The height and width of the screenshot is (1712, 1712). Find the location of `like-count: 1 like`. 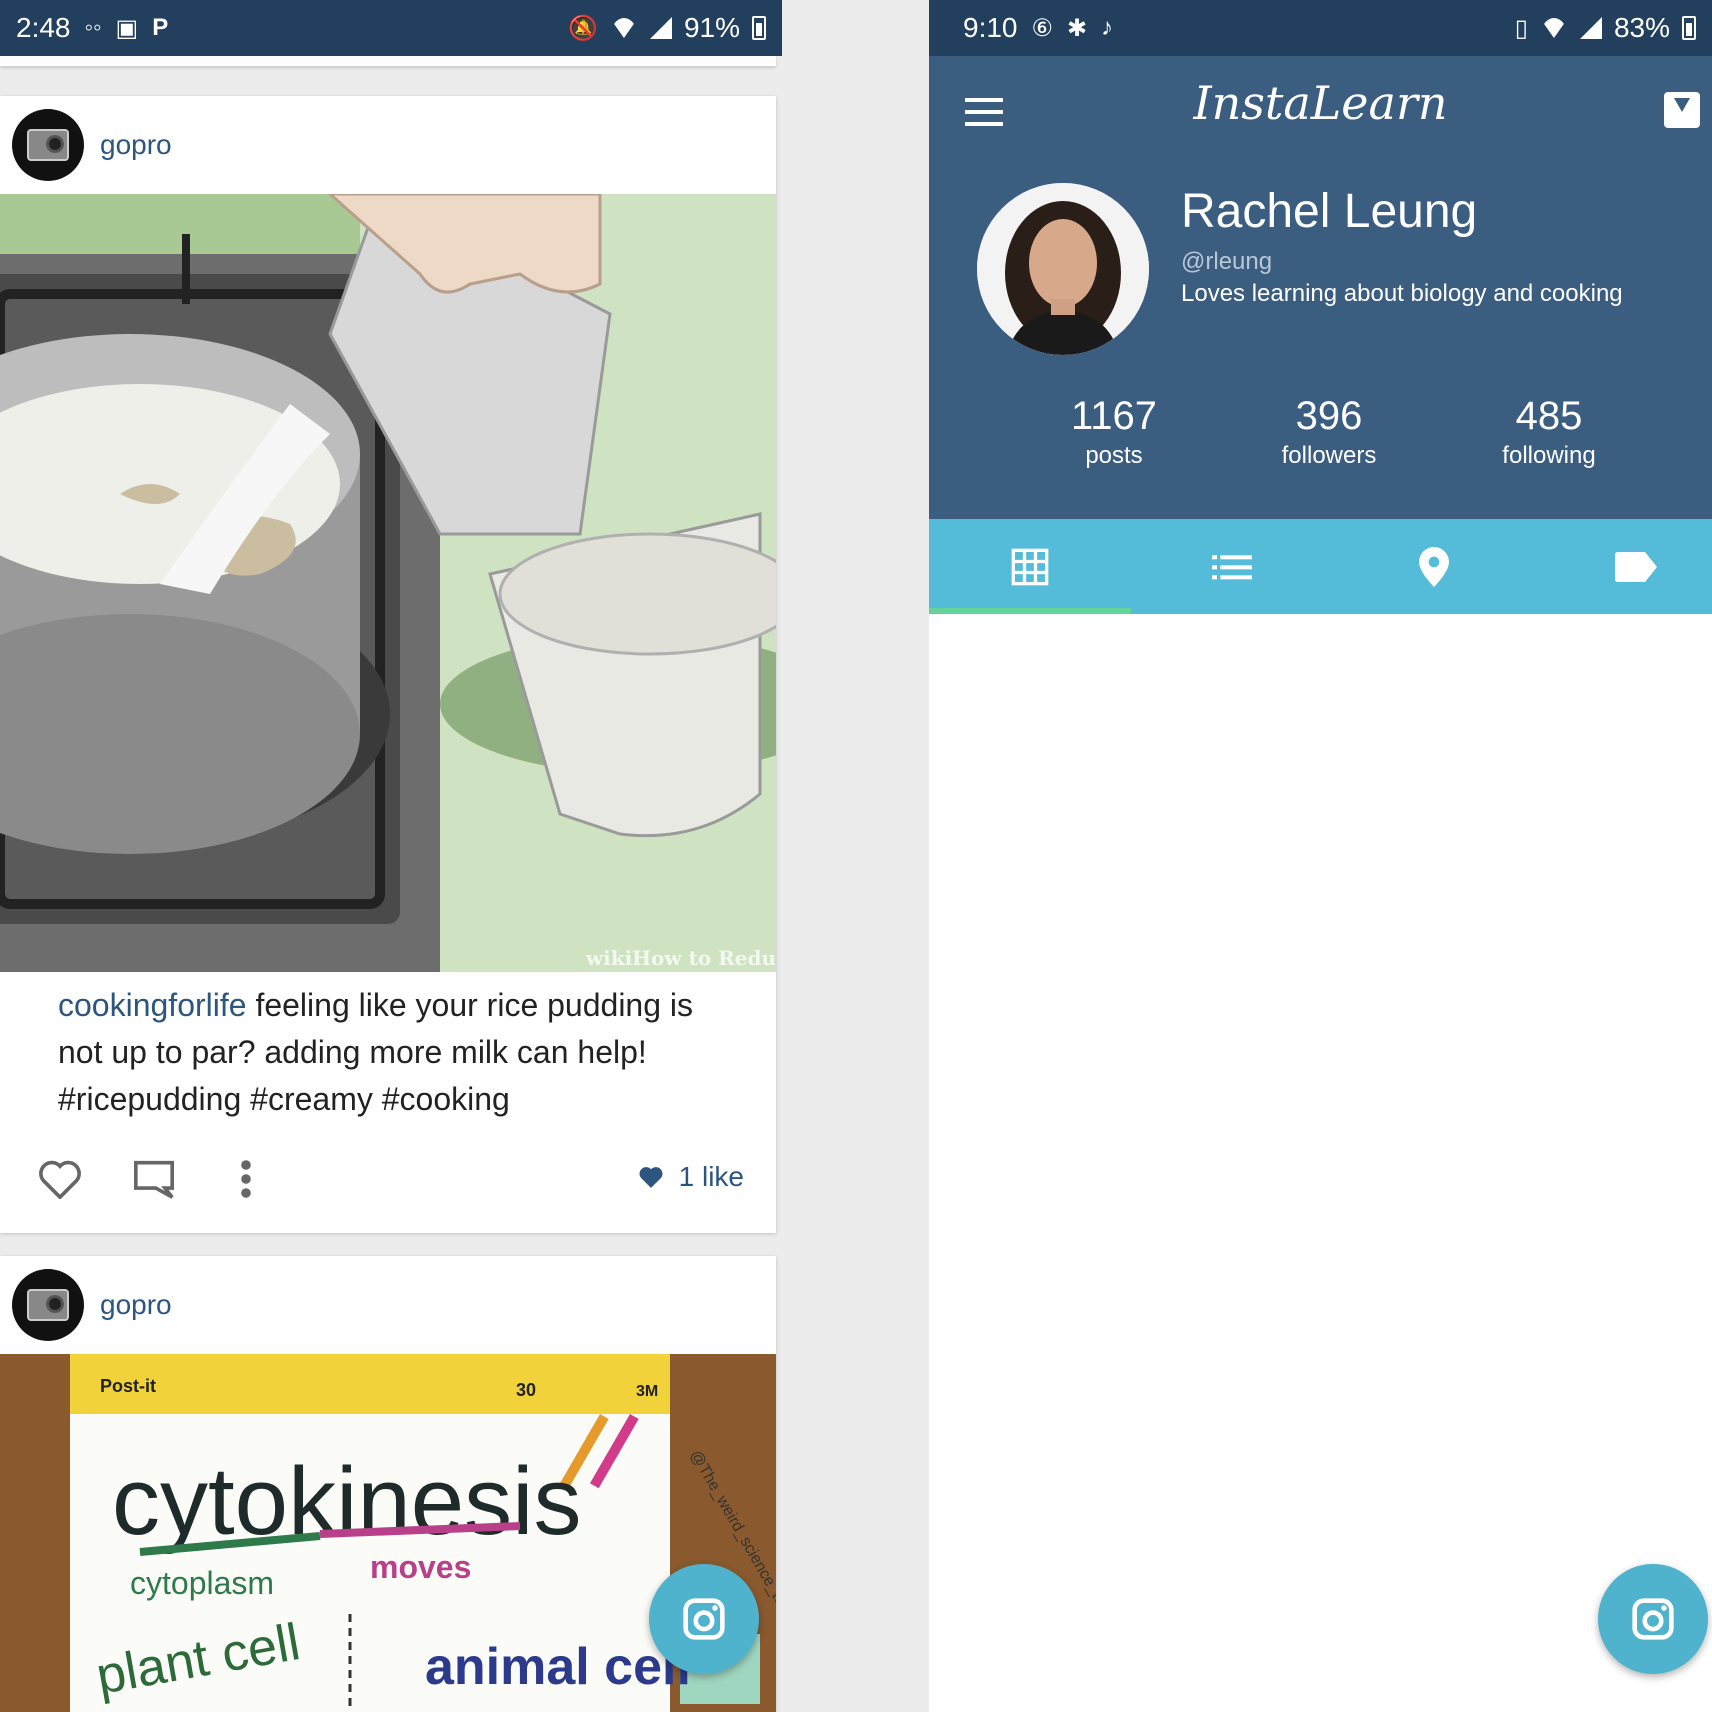

like-count: 1 like is located at coordinates (690, 1177).